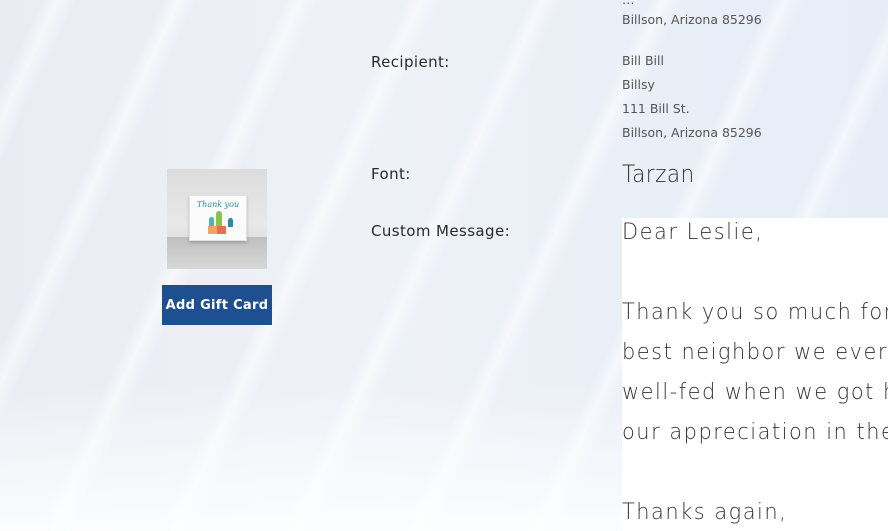 The image size is (888, 531). Describe the element at coordinates (212, 230) in the screenshot. I see `flower-pot-icon-left` at that location.